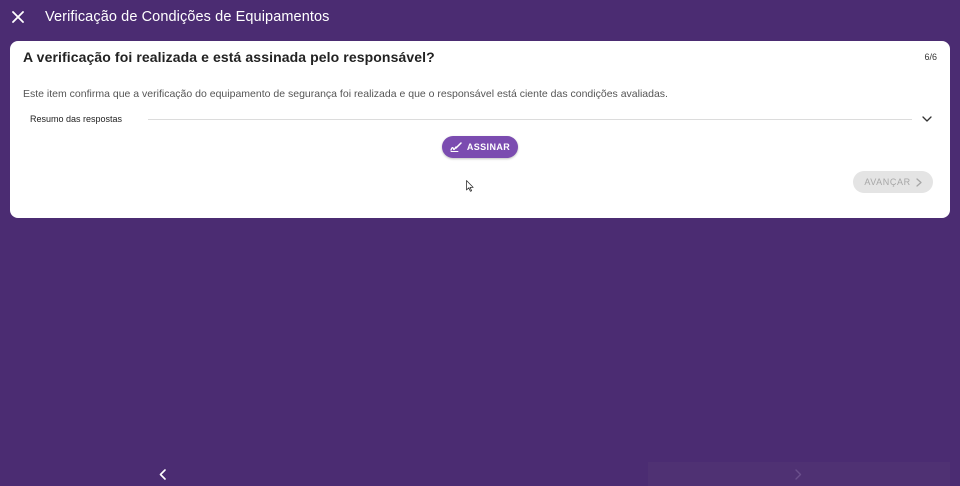 Image resolution: width=960 pixels, height=486 pixels. I want to click on previous-button, so click(162, 474).